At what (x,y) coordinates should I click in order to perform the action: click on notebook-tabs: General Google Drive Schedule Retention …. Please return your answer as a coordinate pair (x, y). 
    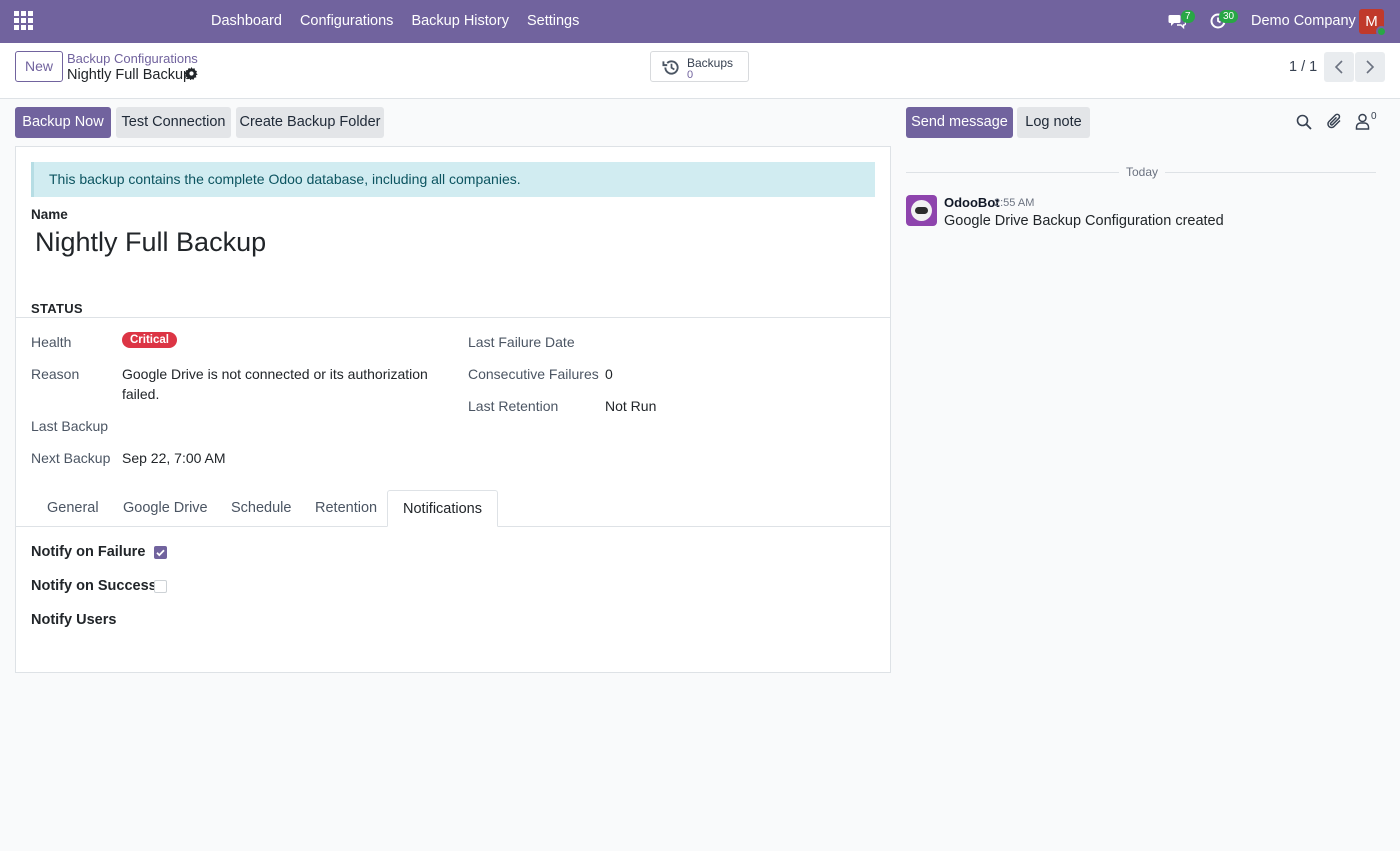
    Looking at the image, I should click on (453, 508).